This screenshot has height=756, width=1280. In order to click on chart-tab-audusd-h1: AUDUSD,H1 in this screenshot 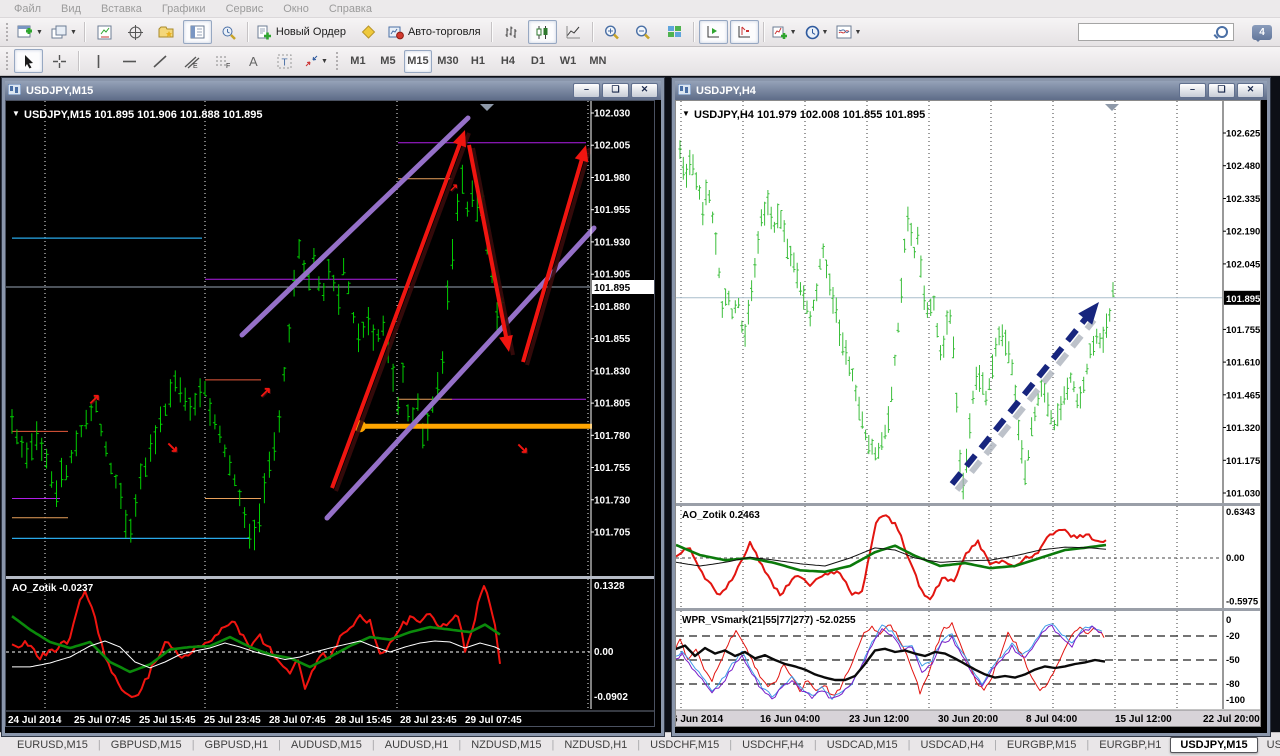, I will do `click(417, 745)`.